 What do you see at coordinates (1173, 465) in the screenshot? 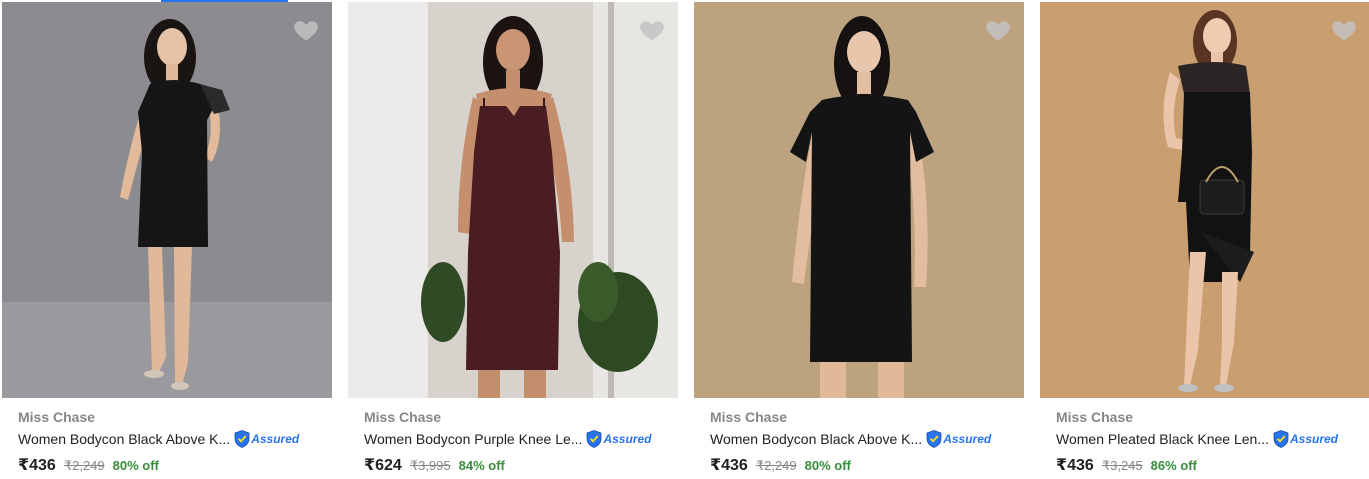
I see `discount-label: 86% off` at bounding box center [1173, 465].